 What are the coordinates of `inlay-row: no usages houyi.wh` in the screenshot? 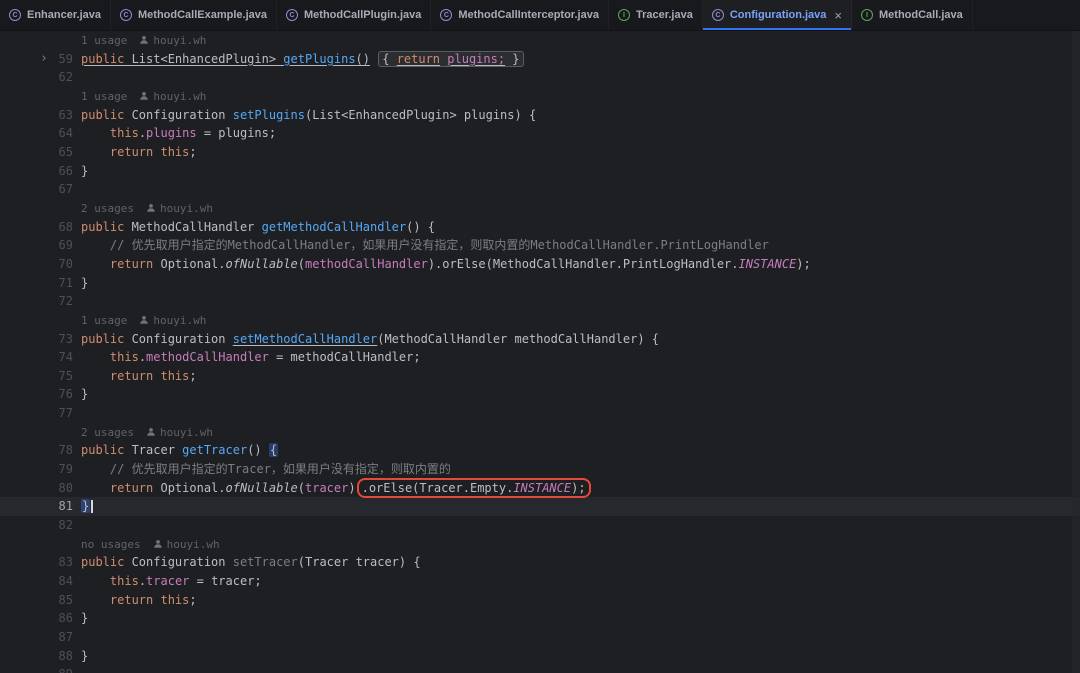 It's located at (540, 544).